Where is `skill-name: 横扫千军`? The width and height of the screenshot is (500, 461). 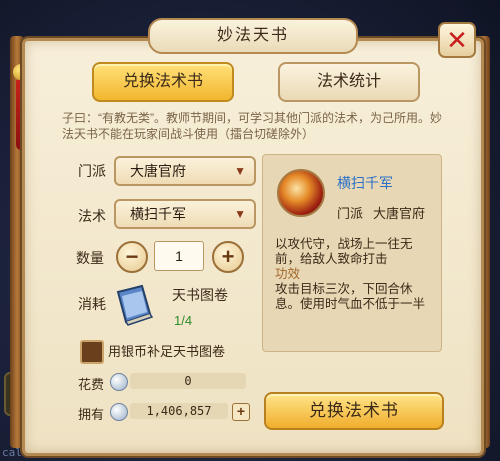
skill-name: 横扫千军 is located at coordinates (365, 183).